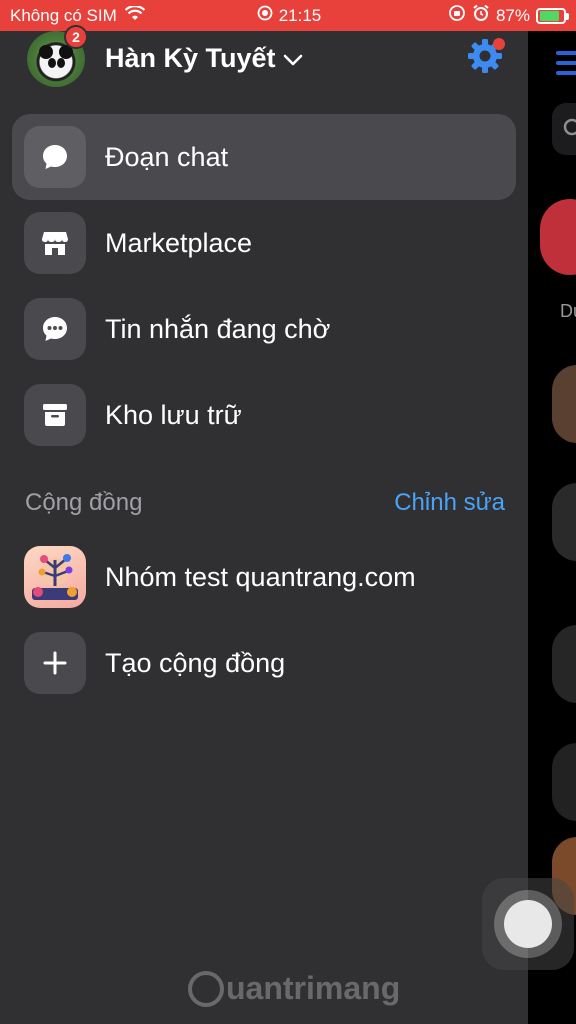  Describe the element at coordinates (499, 44) in the screenshot. I see `settings-notification-dot` at that location.